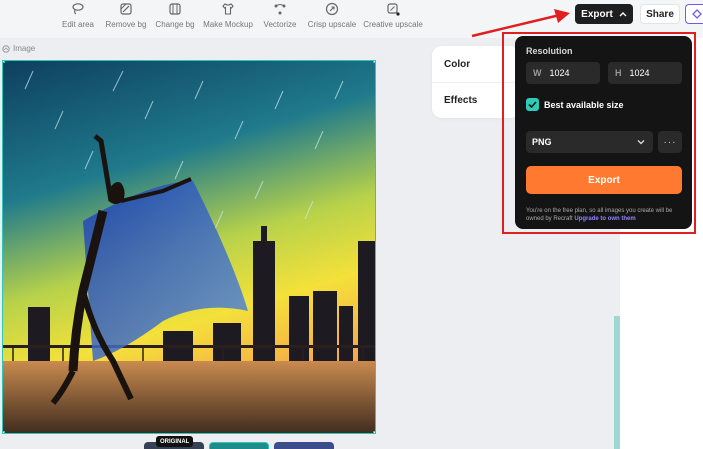  Describe the element at coordinates (126, 19) in the screenshot. I see `remove-bg-tool: Remove bg` at that location.